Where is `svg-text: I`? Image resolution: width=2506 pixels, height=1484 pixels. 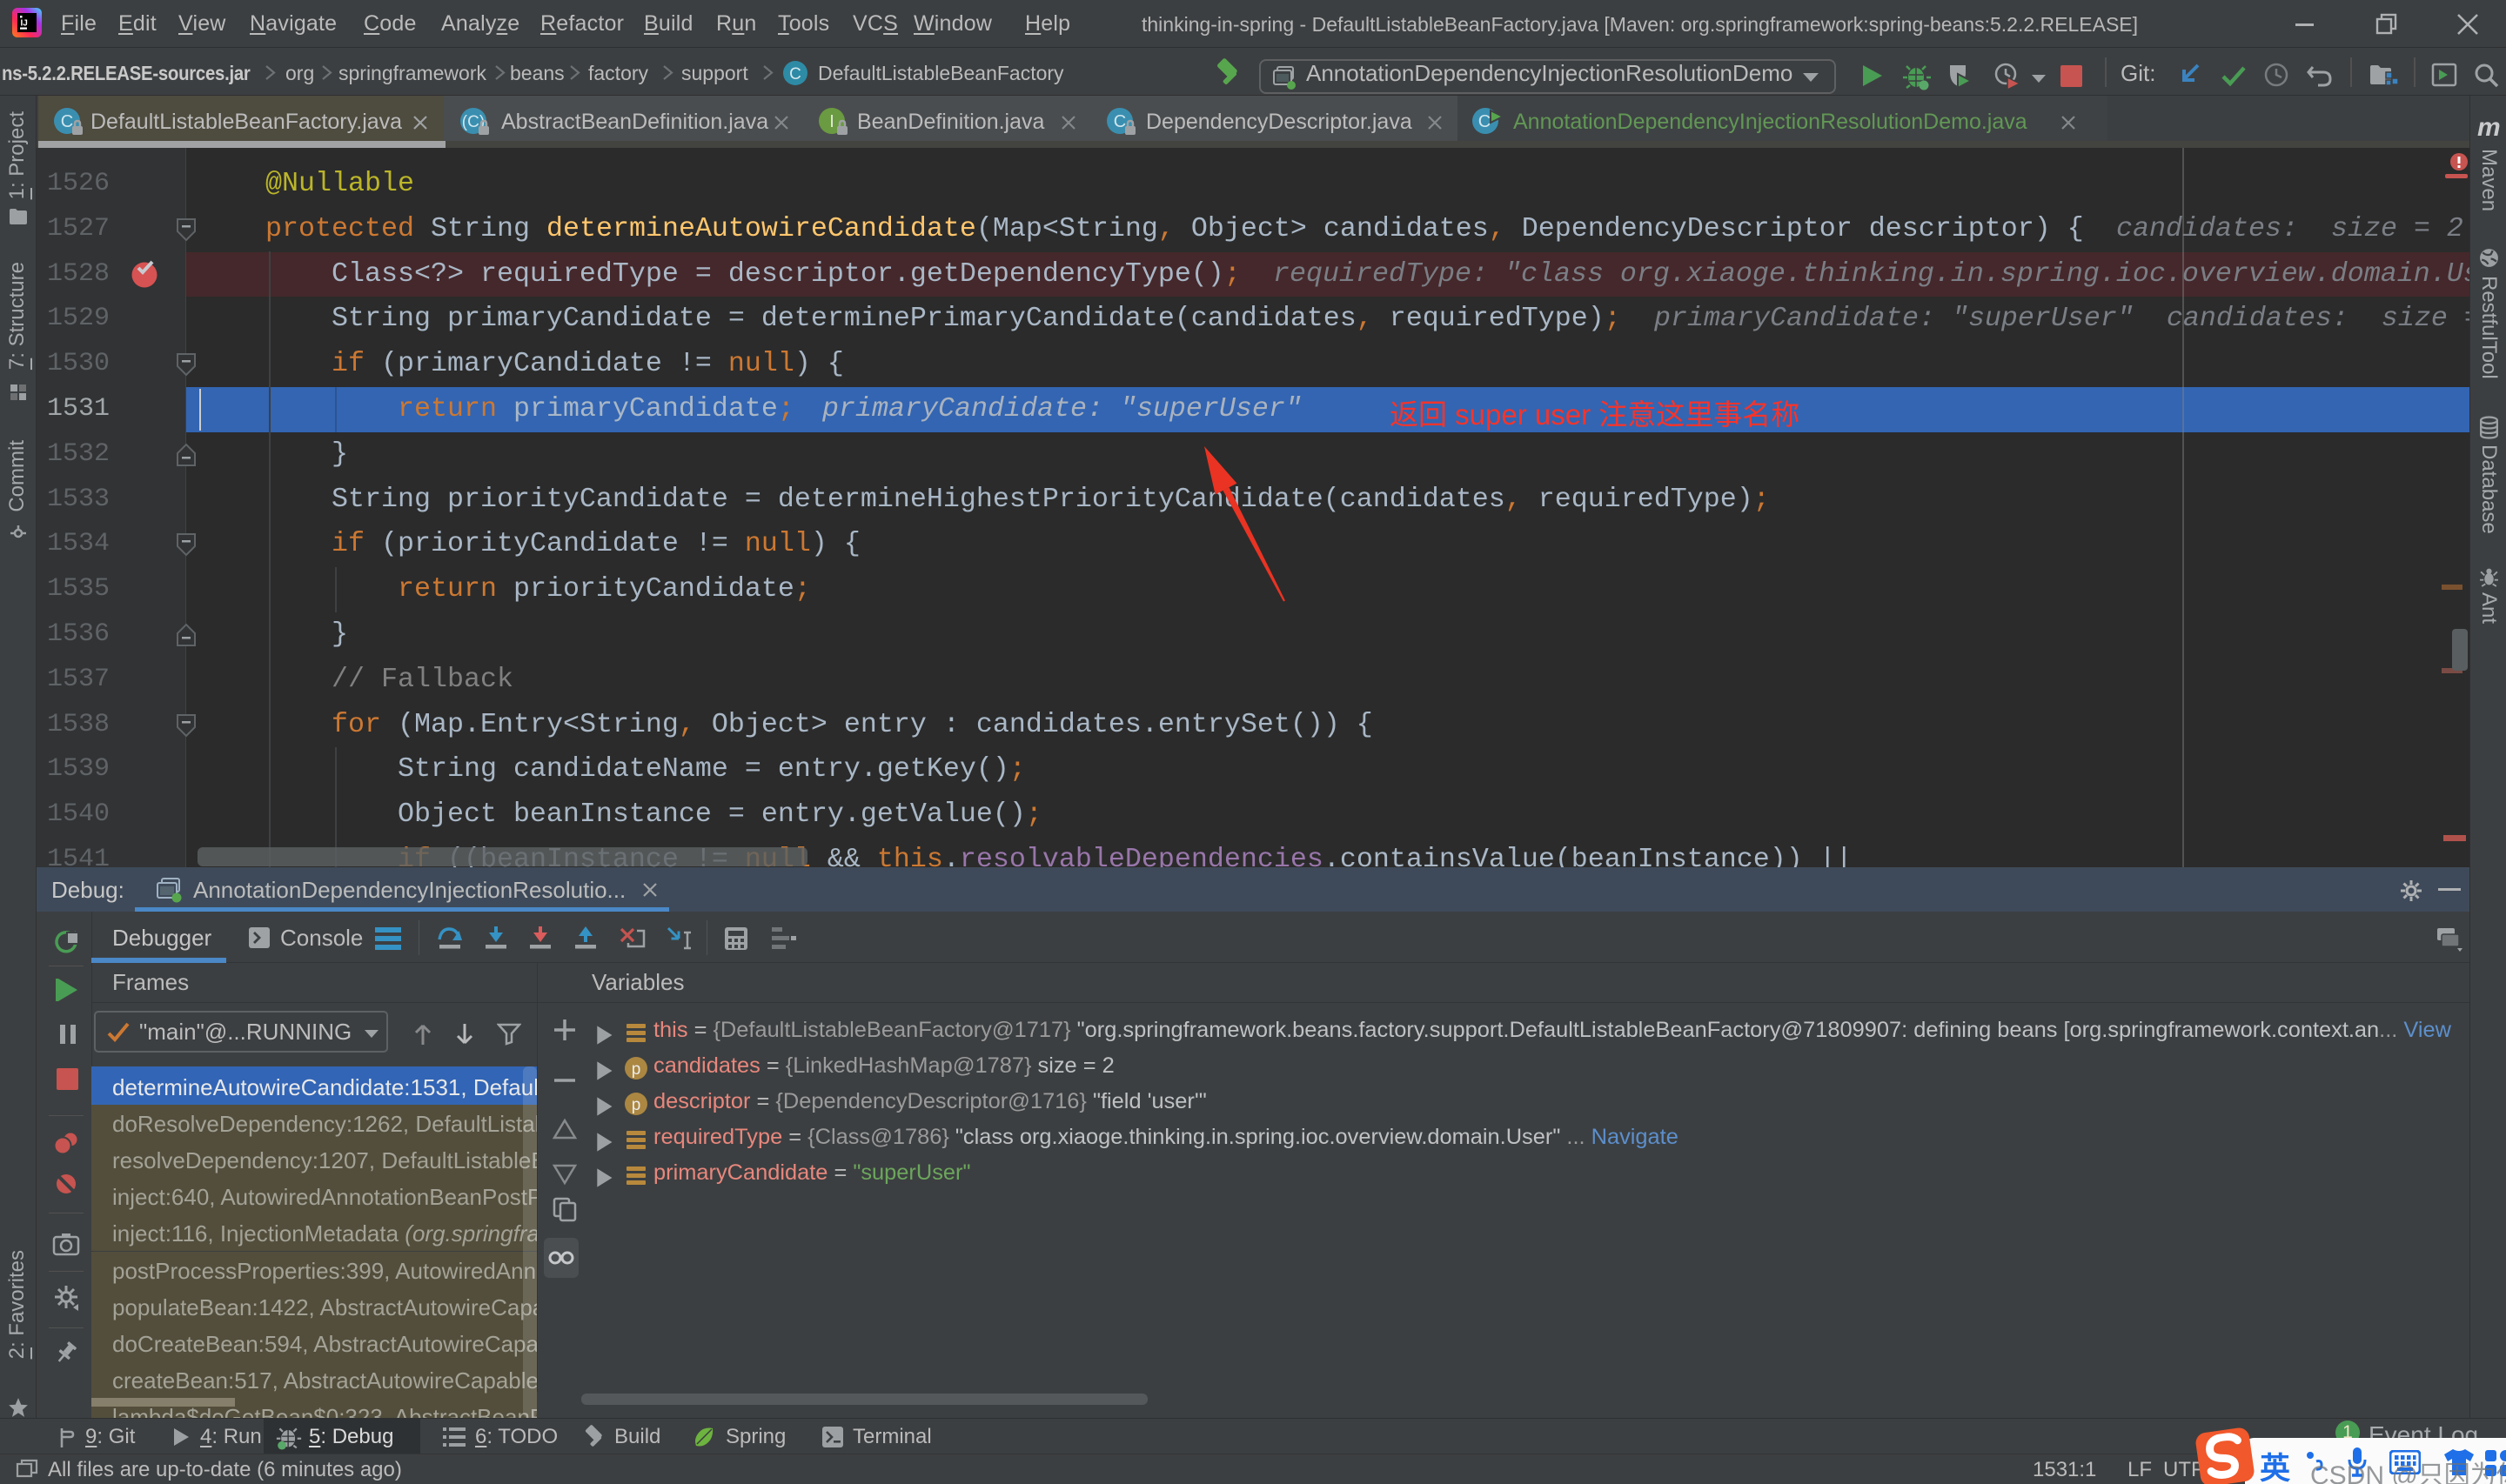
svg-text: I is located at coordinates (831, 121).